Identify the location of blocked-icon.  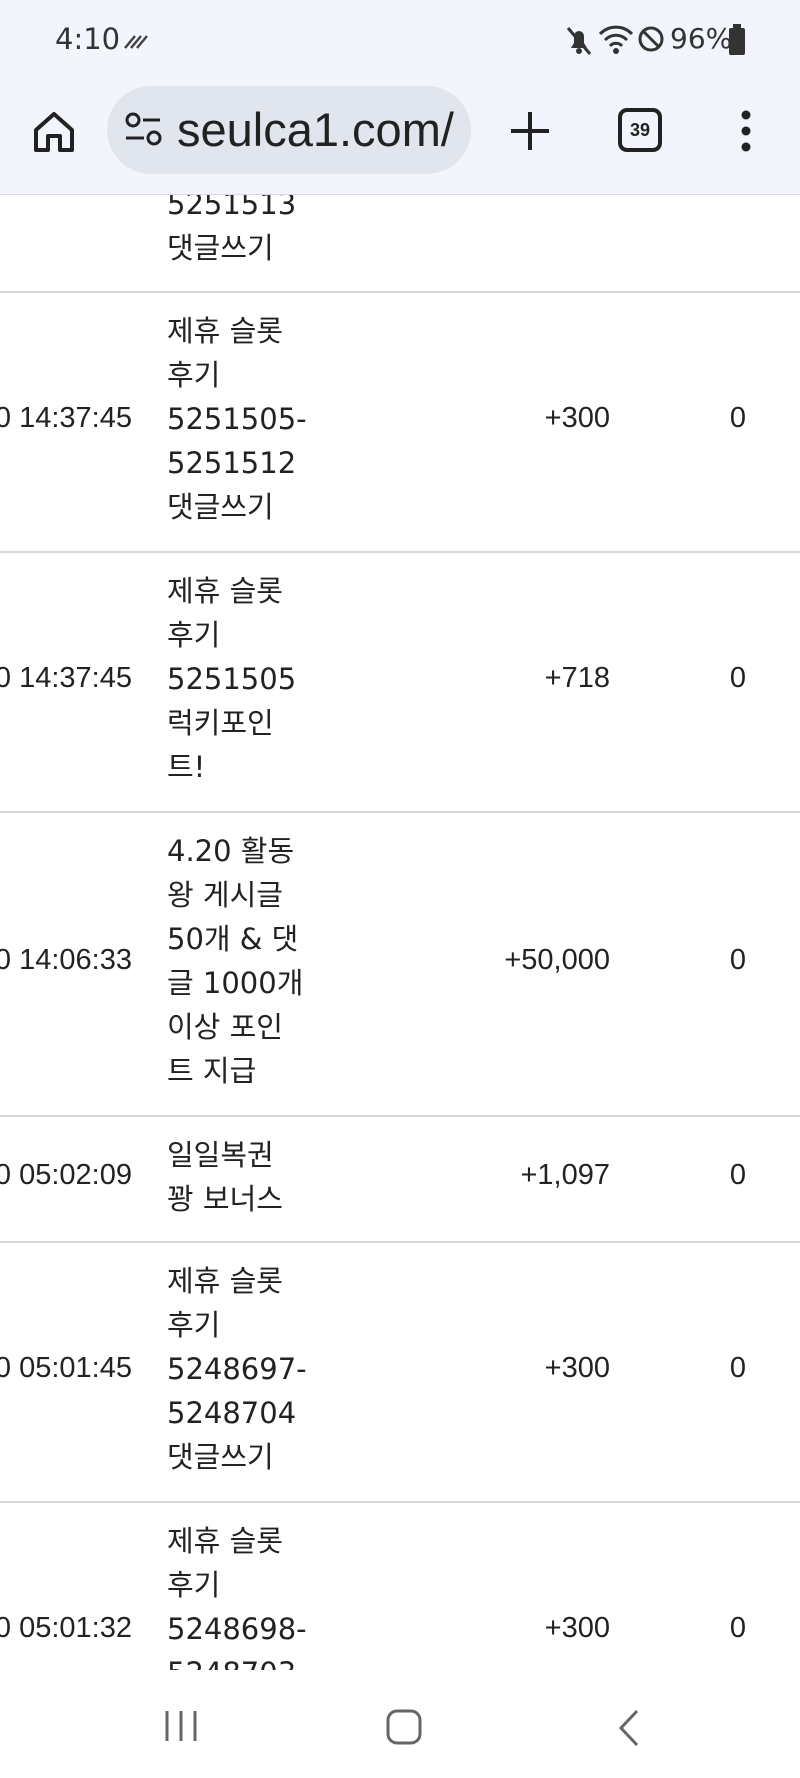
(651, 39).